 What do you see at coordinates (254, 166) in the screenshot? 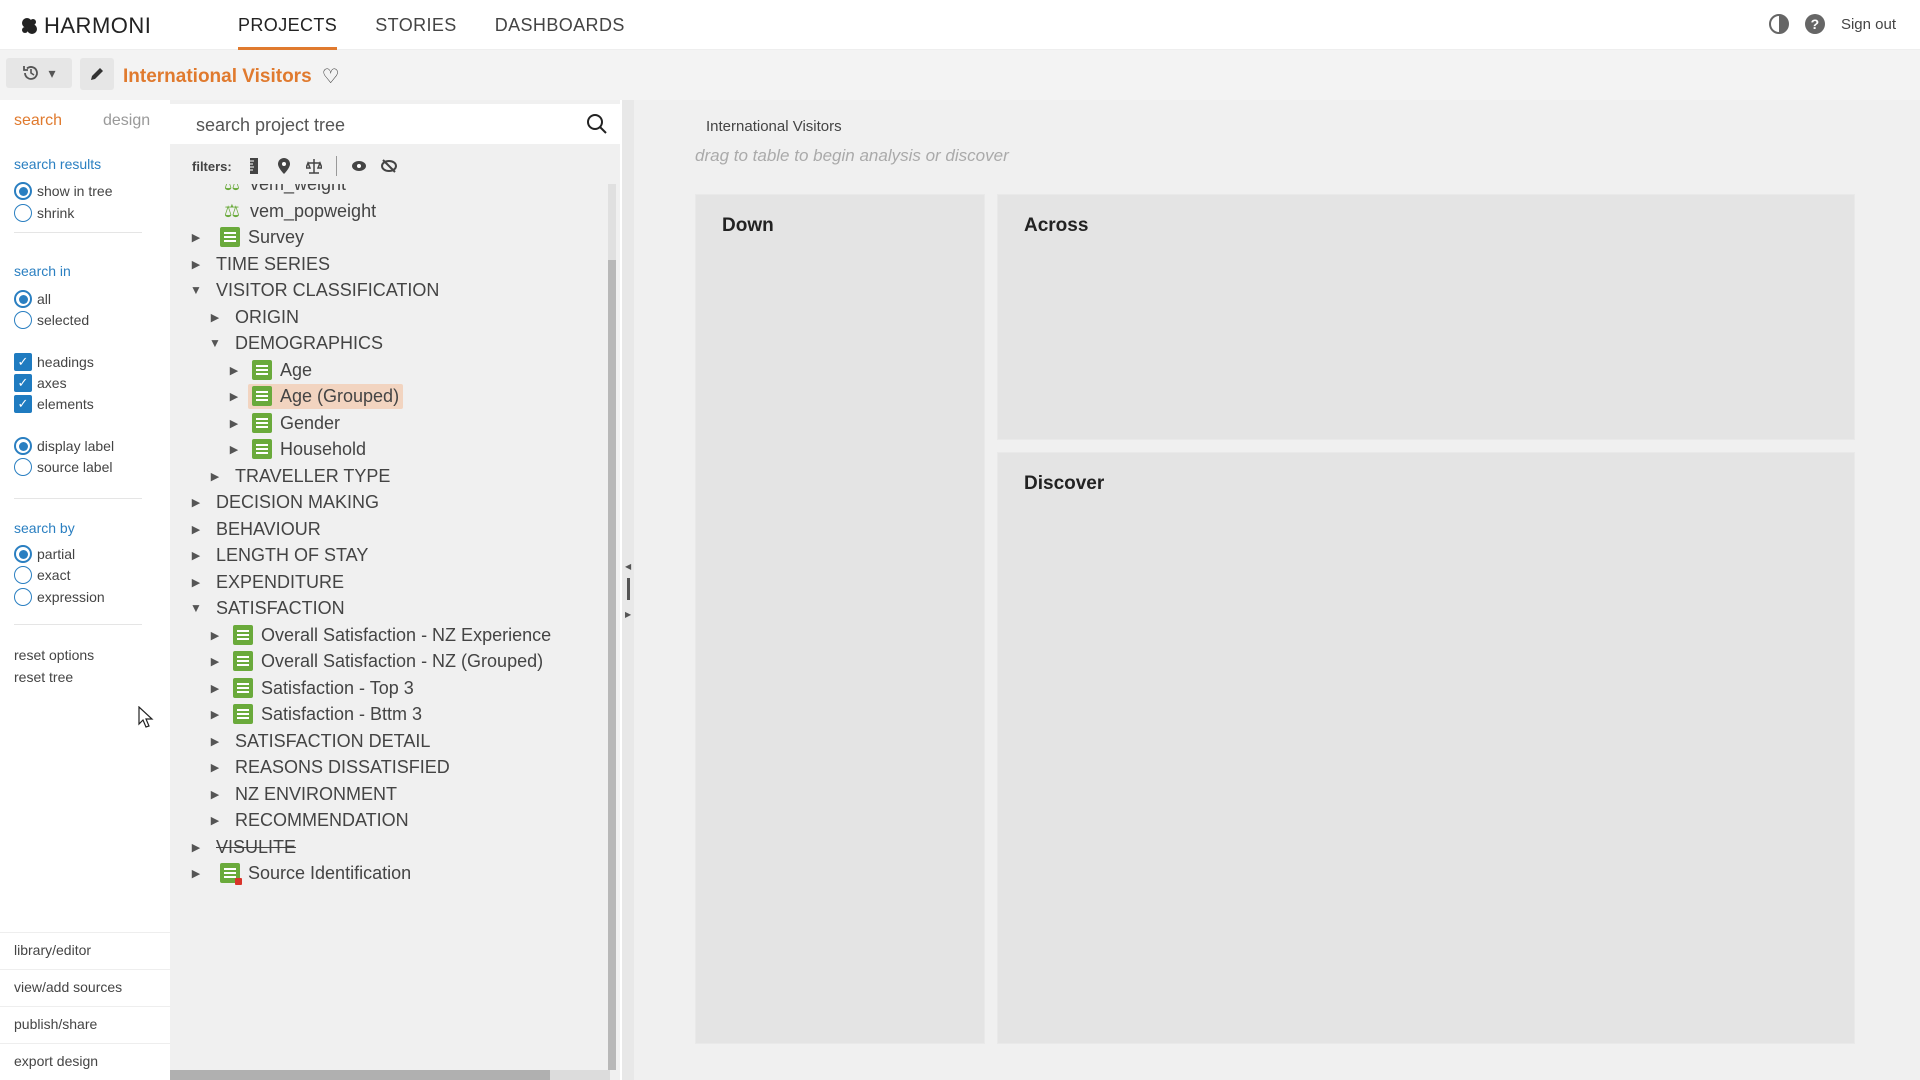
I see `ruler-filter-icon` at bounding box center [254, 166].